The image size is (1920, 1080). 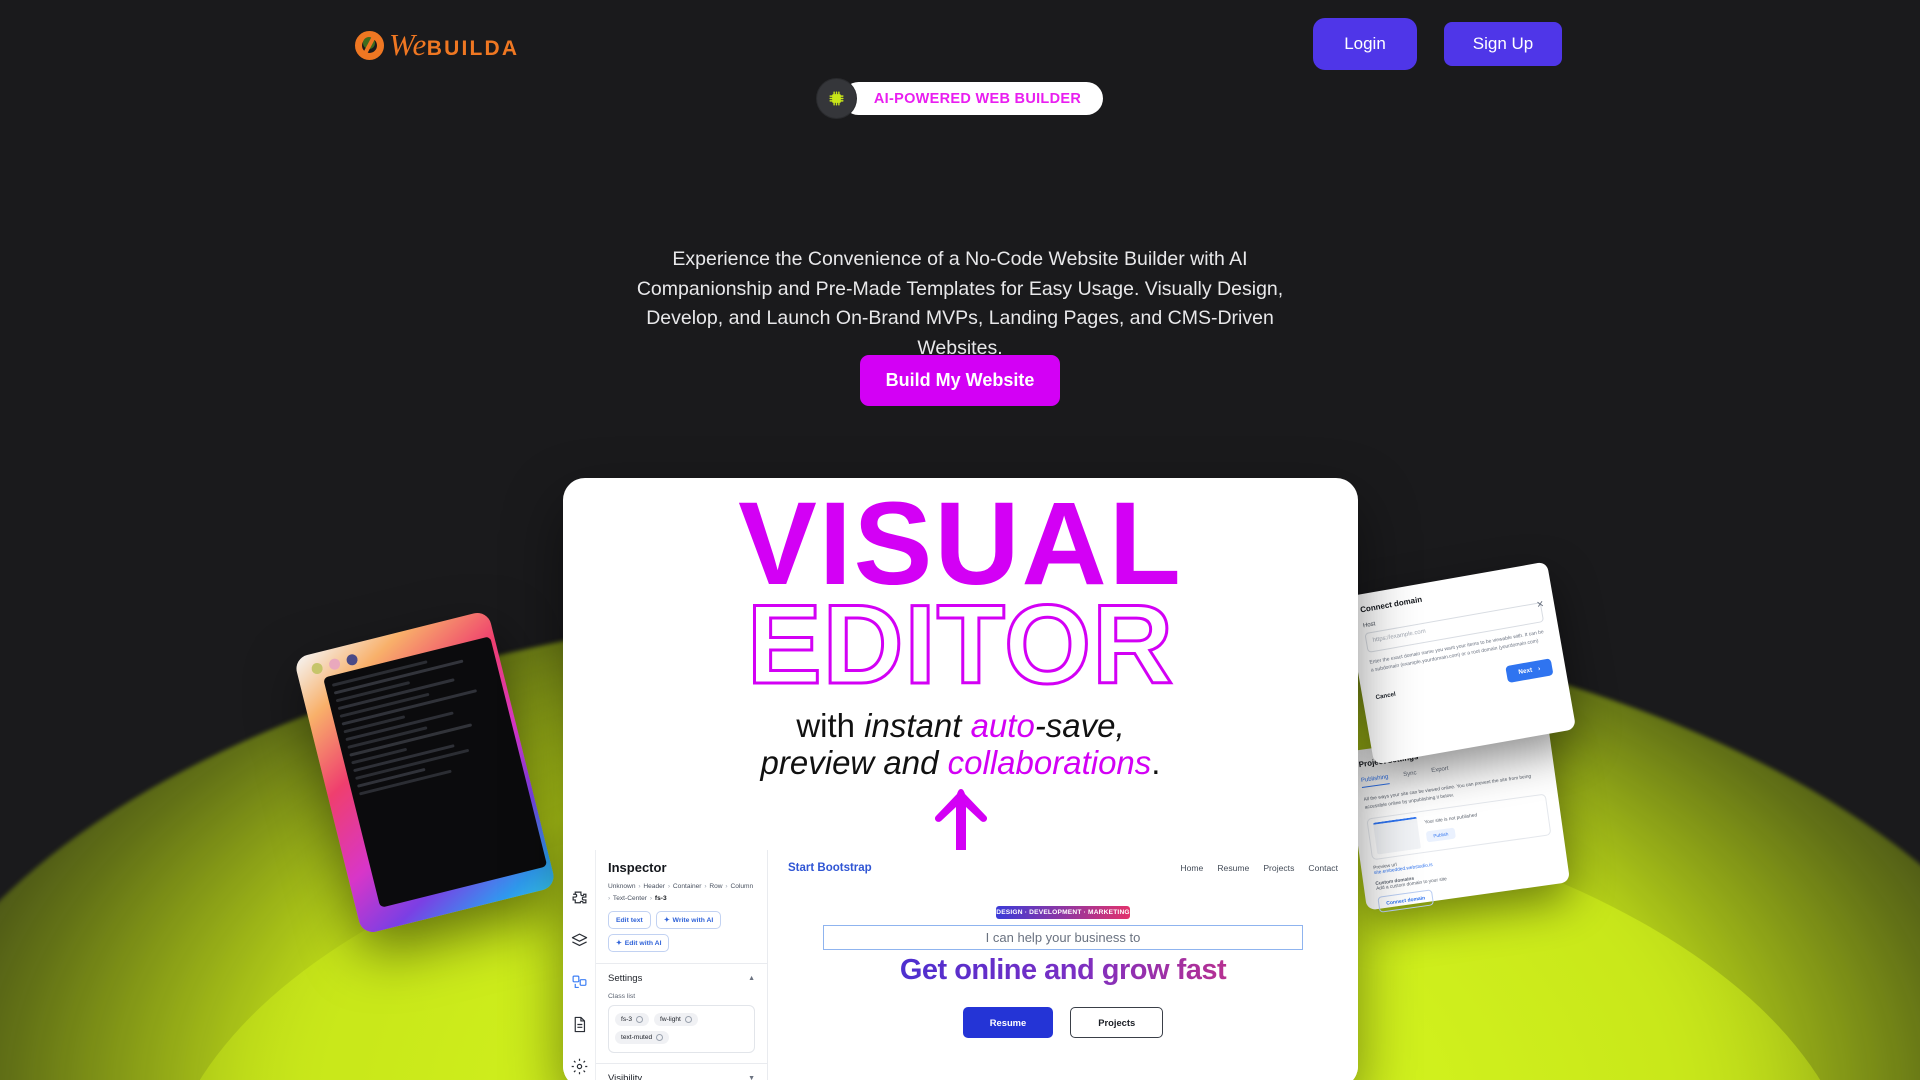 I want to click on tab-sync: Sync, so click(x=1410, y=776).